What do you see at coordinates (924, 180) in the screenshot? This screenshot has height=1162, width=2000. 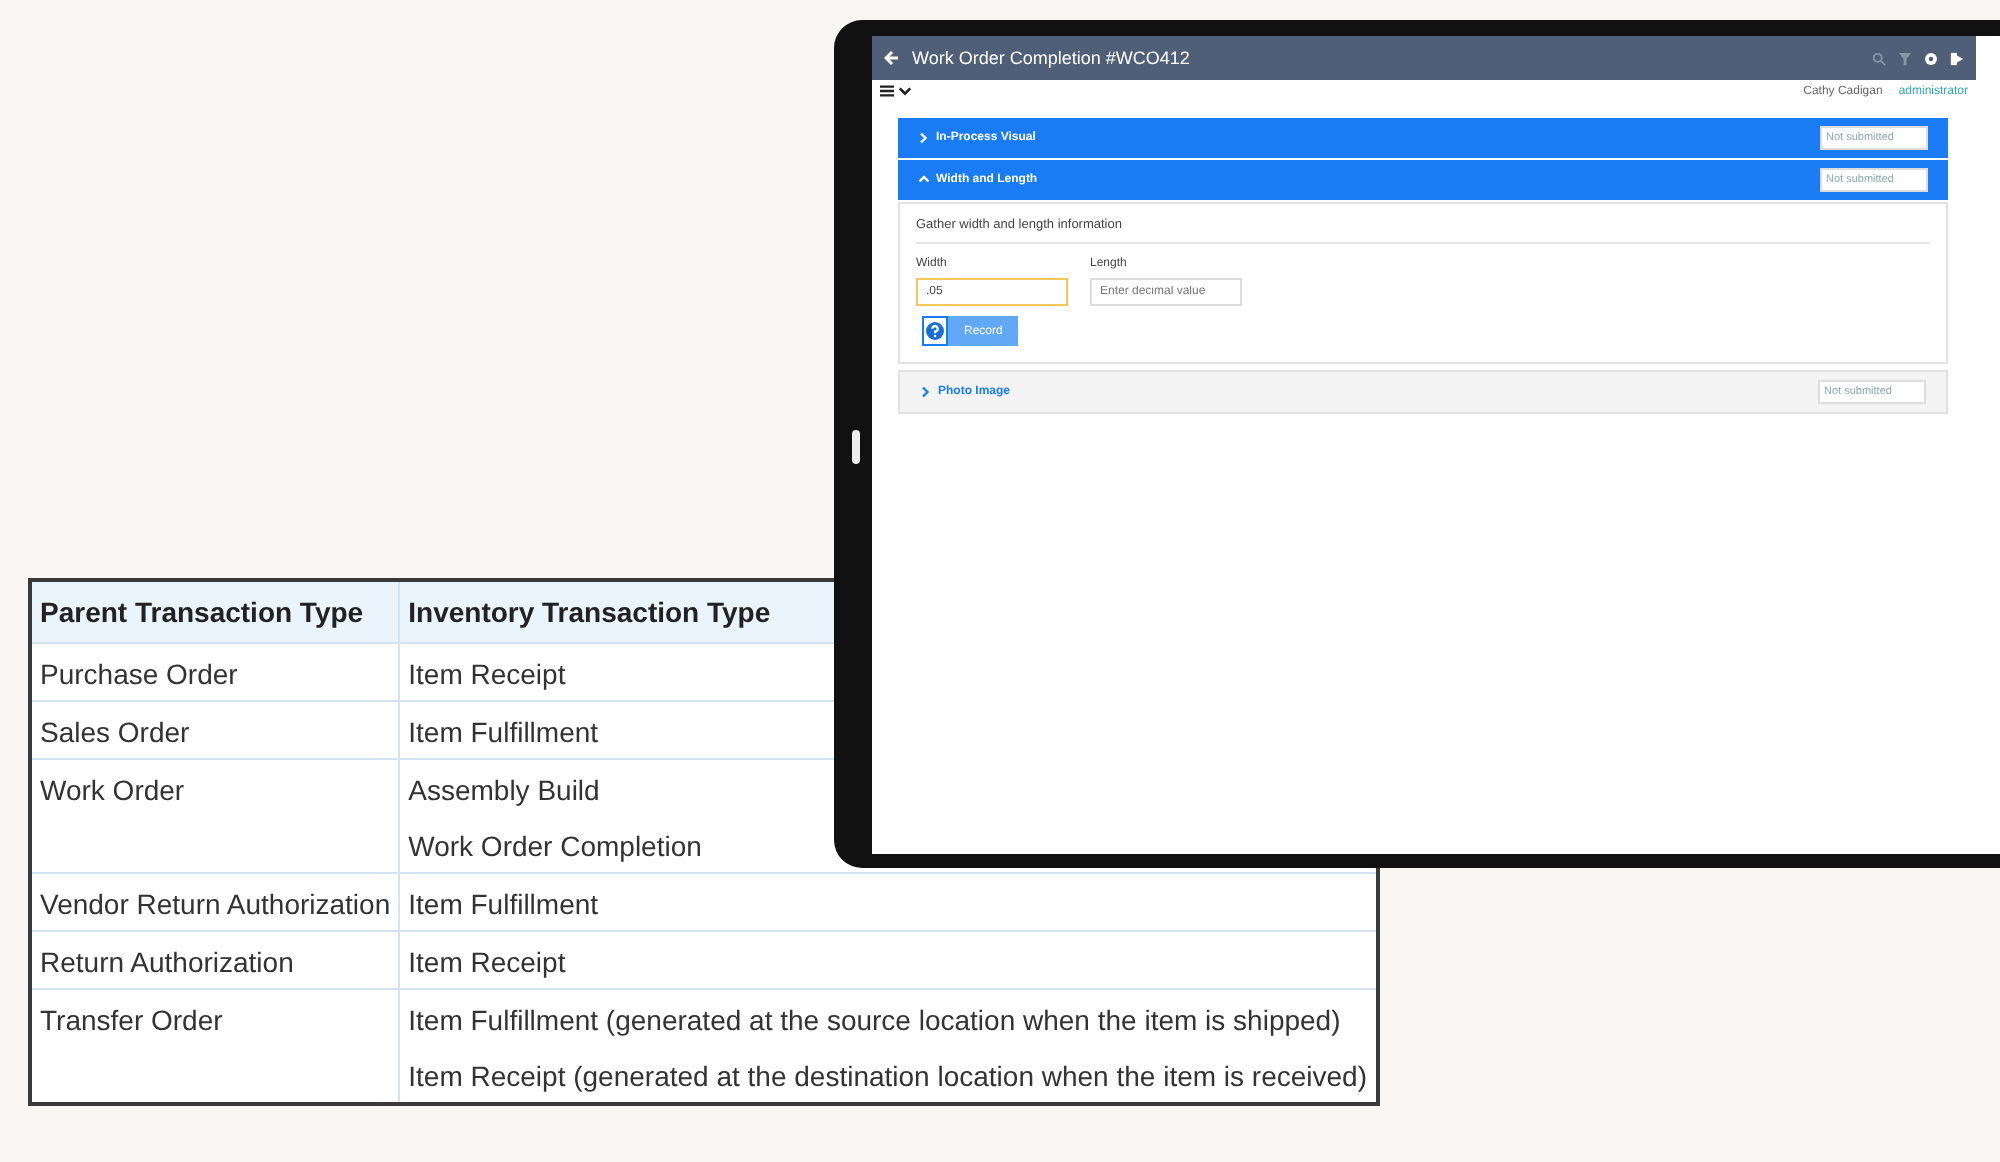 I see `chevron-up-icon` at bounding box center [924, 180].